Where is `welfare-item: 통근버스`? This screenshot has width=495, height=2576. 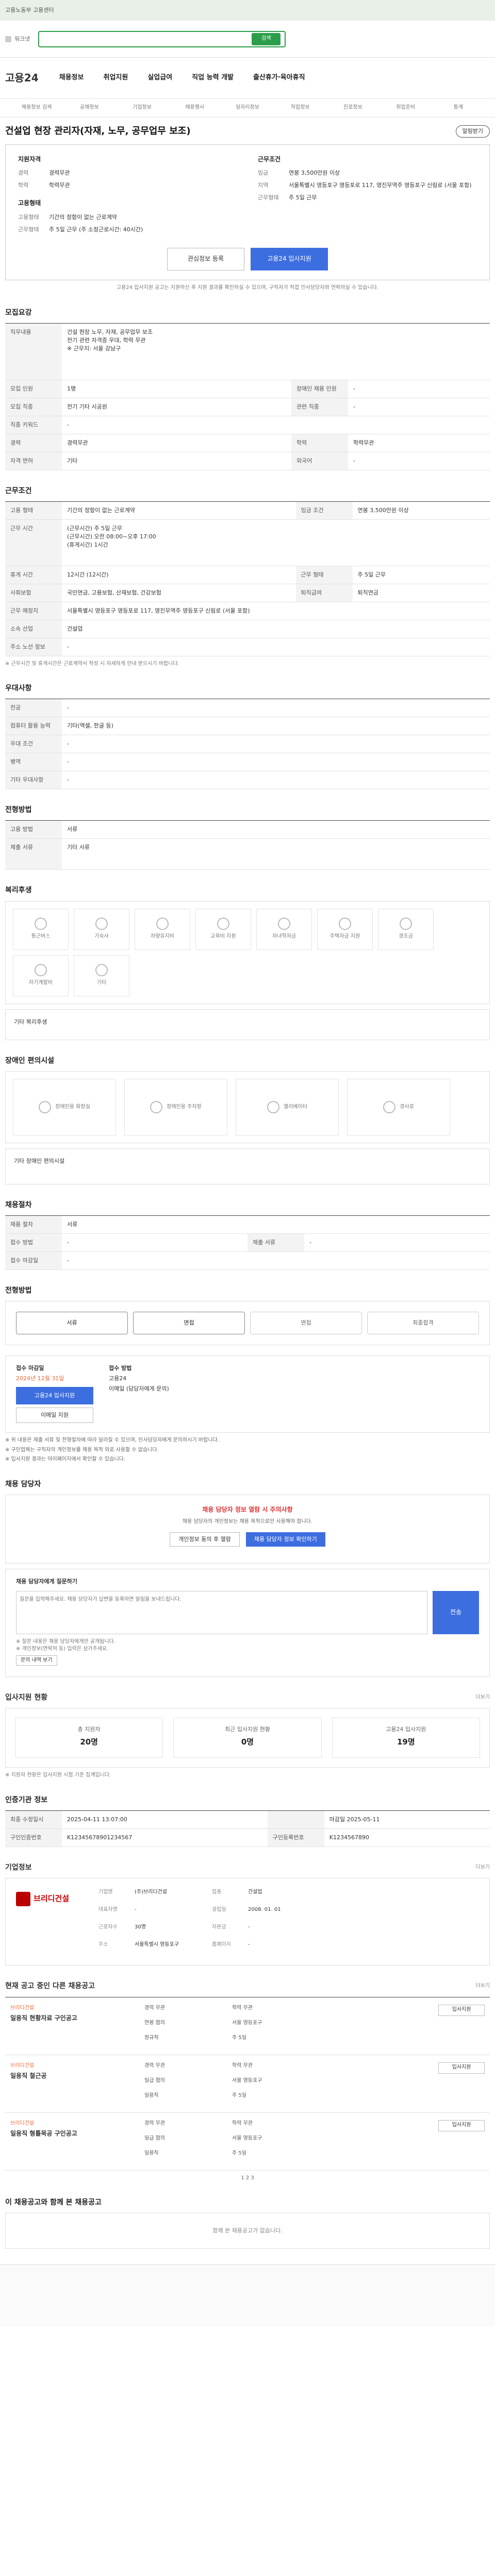 welfare-item: 통근버스 is located at coordinates (41, 929).